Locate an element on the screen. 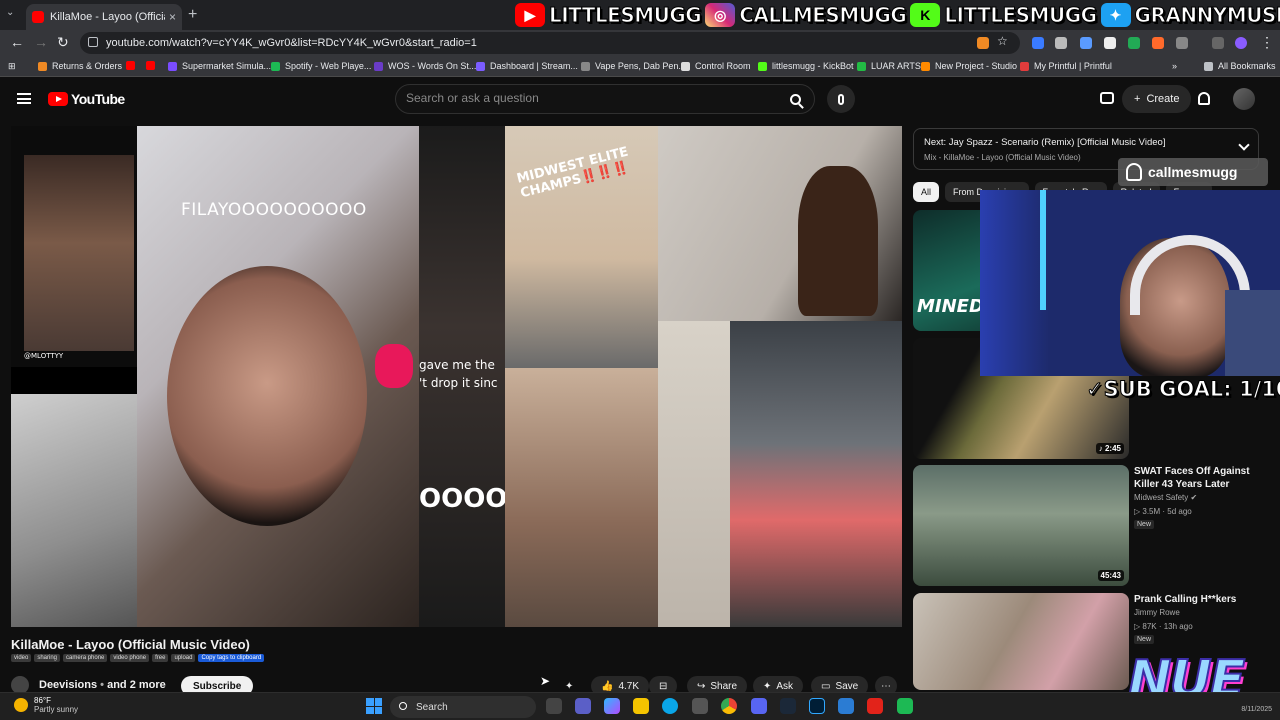 The image size is (1280, 720). teams-icon is located at coordinates (583, 706).